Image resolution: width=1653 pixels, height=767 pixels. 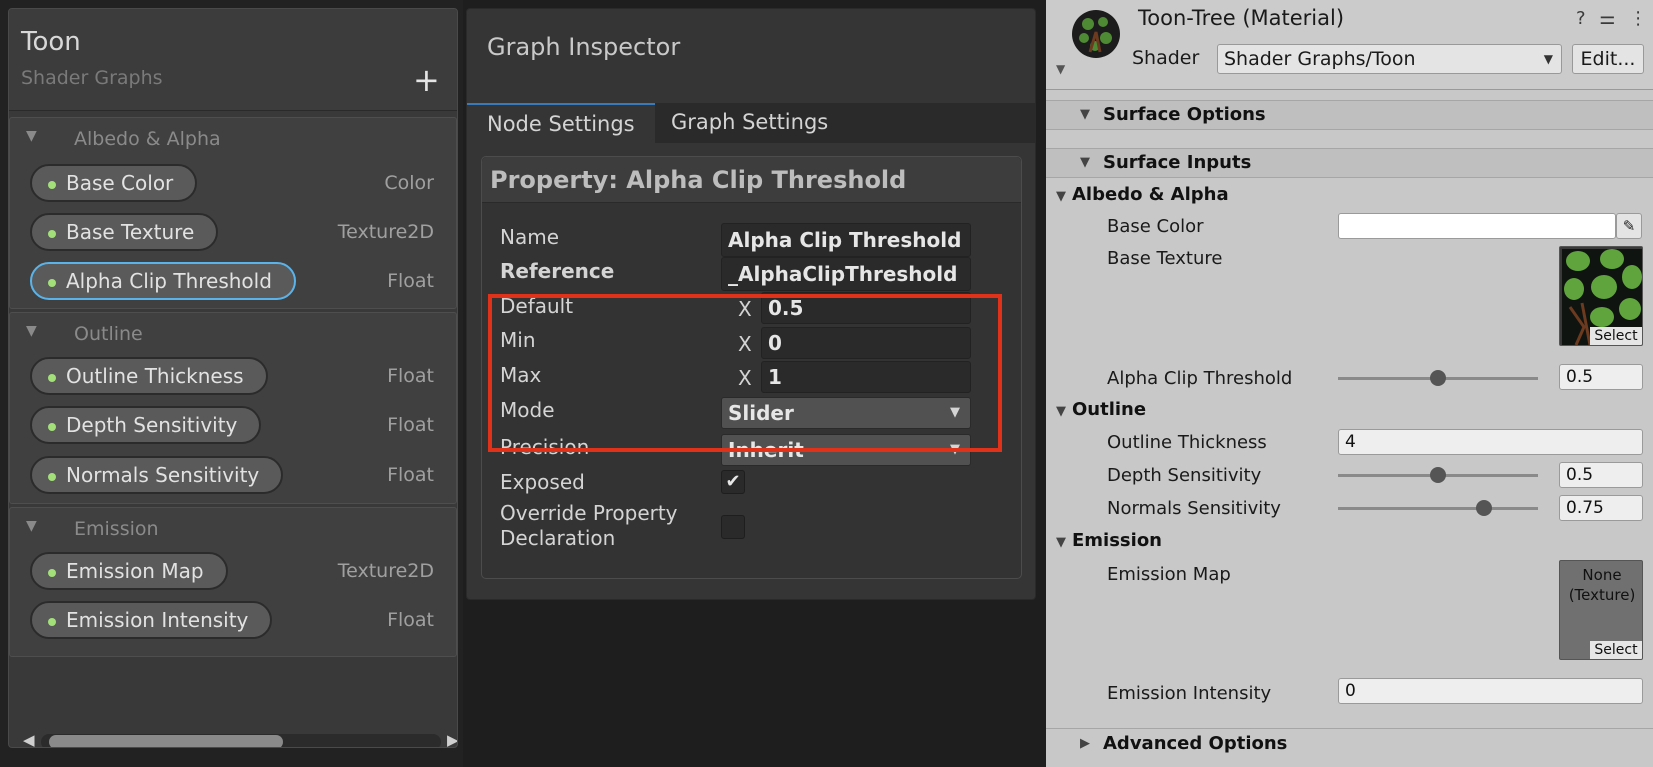 What do you see at coordinates (584, 47) in the screenshot?
I see `graph-inspector-title: Graph Inspector` at bounding box center [584, 47].